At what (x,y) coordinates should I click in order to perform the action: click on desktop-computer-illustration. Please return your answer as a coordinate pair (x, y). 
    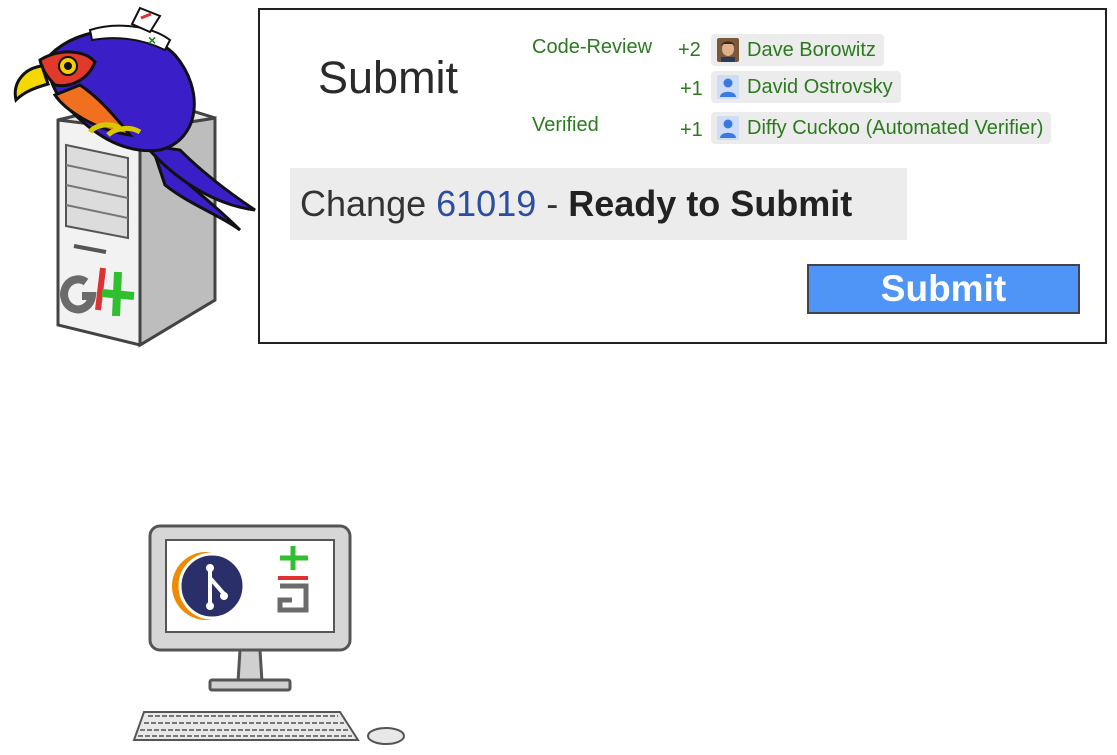
    Looking at the image, I should click on (268, 634).